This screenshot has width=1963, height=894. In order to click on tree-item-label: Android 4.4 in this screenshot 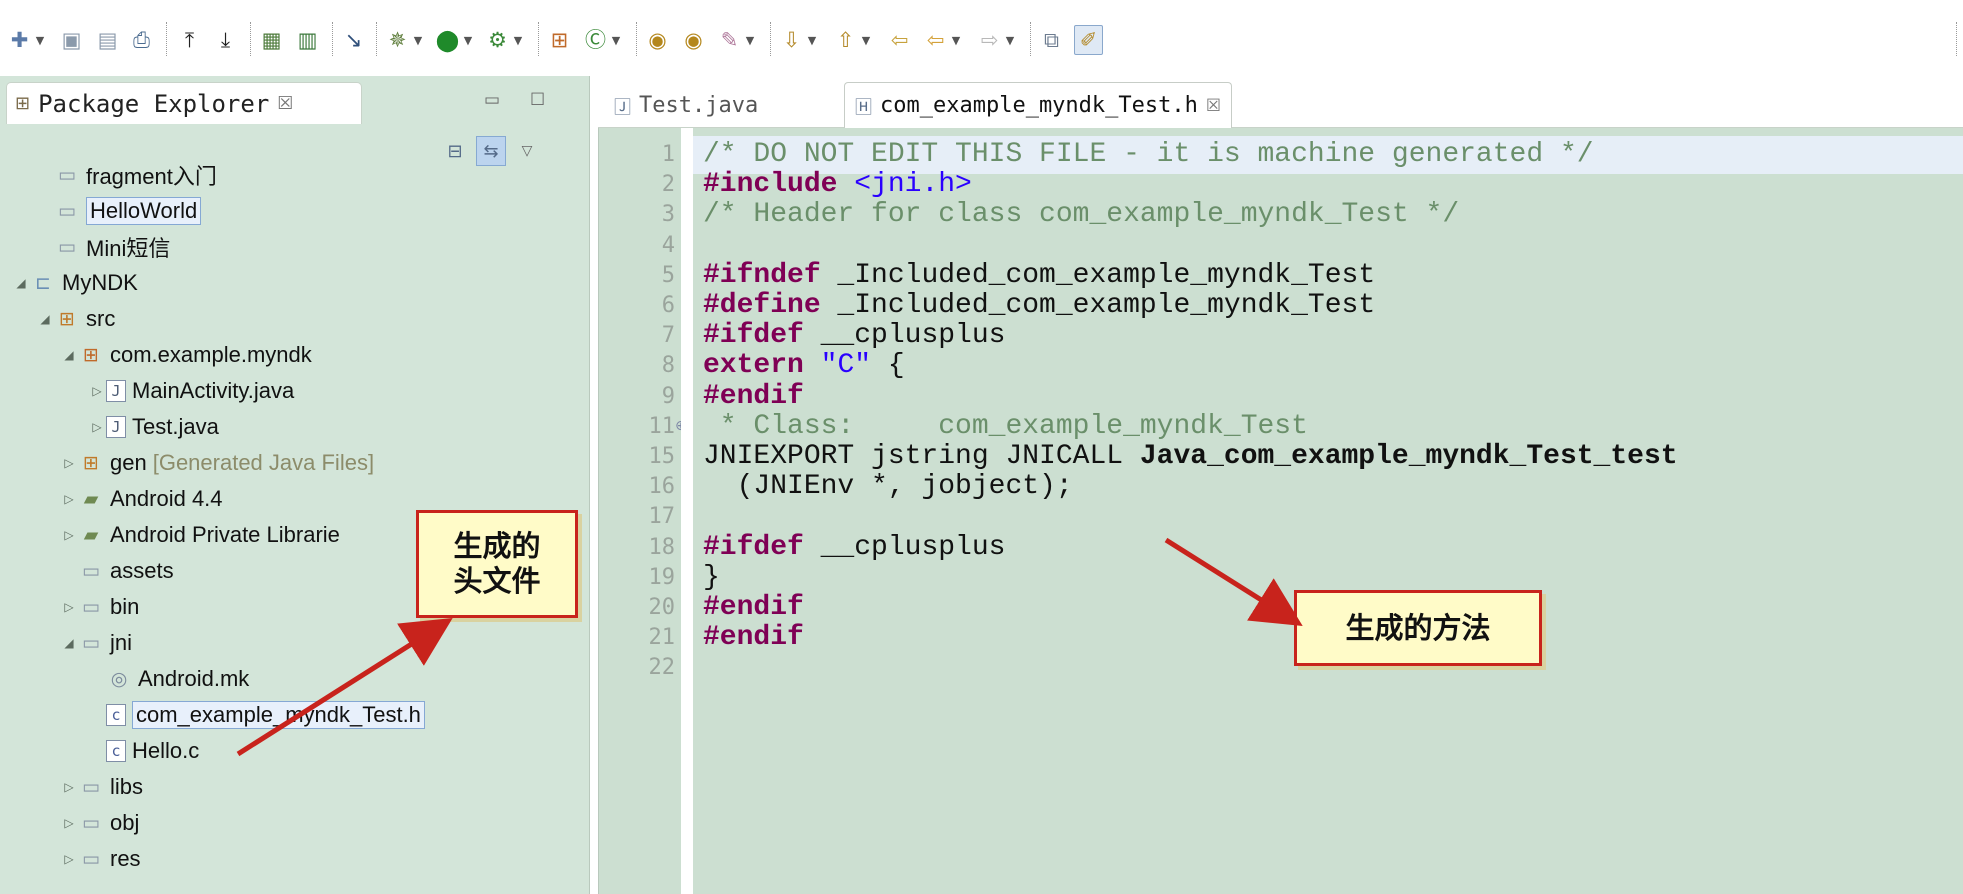, I will do `click(166, 498)`.